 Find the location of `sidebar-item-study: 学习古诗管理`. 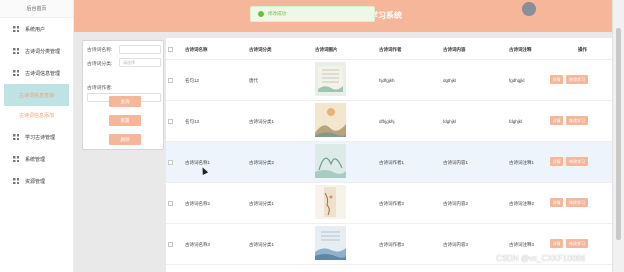

sidebar-item-study: 学习古诗管理 is located at coordinates (36, 137).